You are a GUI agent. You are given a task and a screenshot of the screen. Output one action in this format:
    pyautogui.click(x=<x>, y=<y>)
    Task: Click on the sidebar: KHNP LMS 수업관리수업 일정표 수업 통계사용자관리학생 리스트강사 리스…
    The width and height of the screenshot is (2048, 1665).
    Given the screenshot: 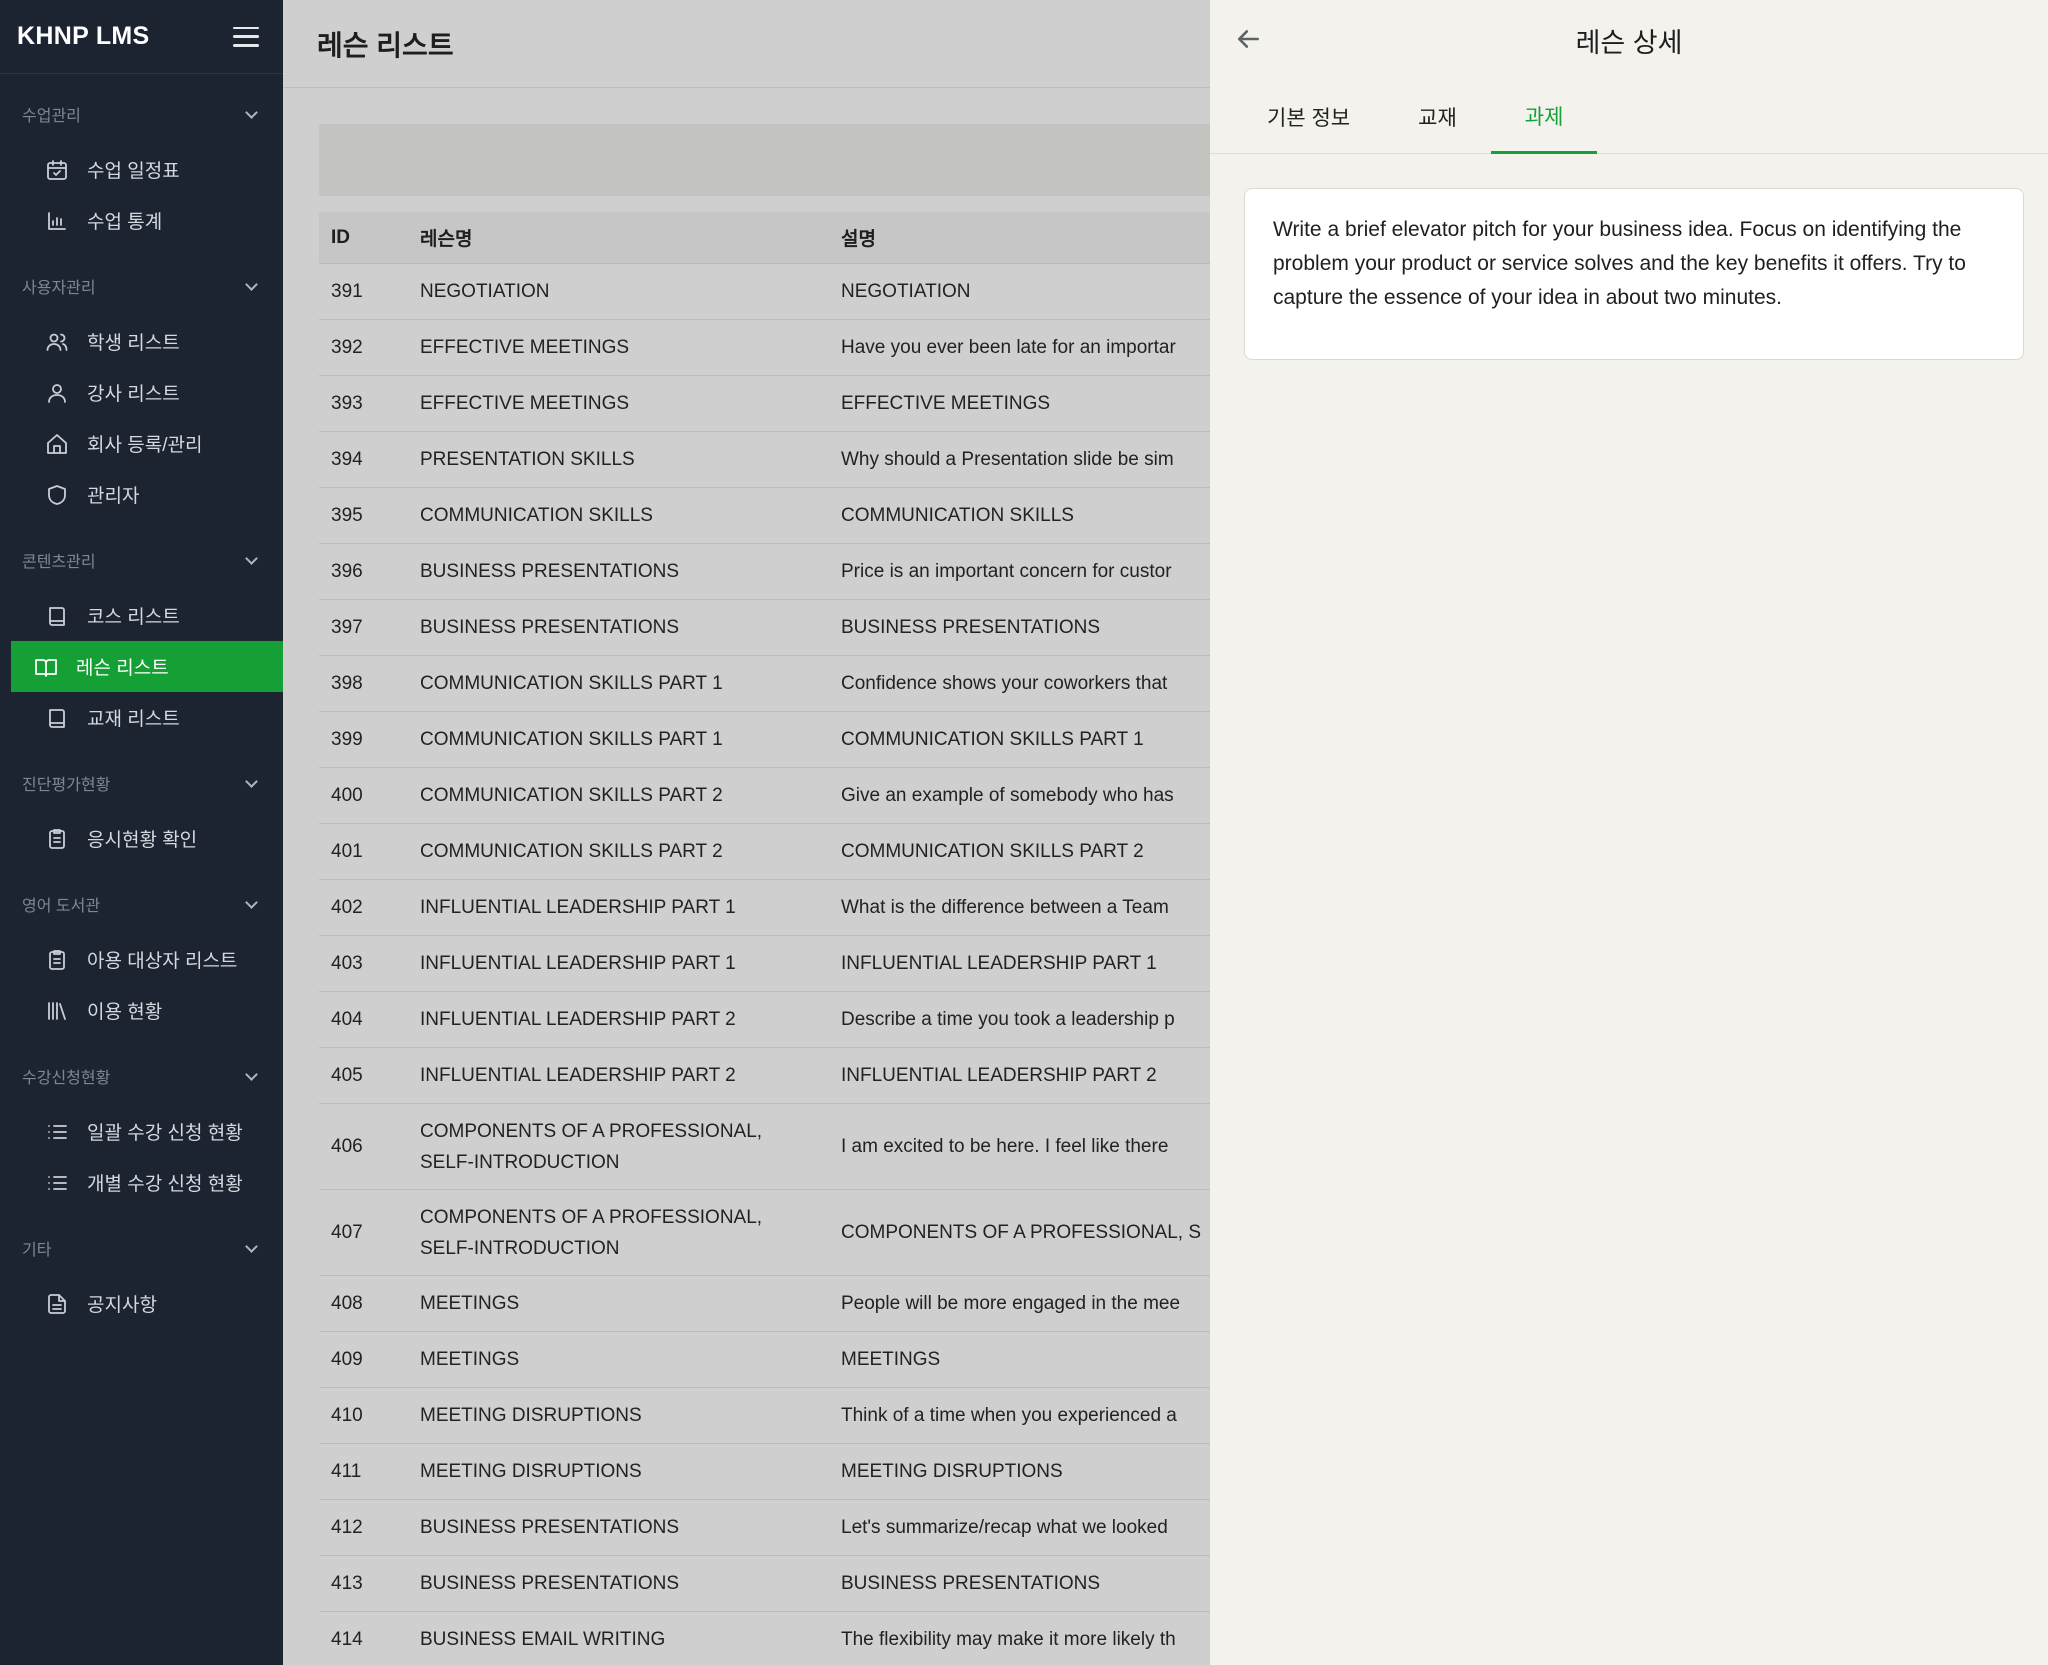 What is the action you would take?
    pyautogui.click(x=141, y=832)
    